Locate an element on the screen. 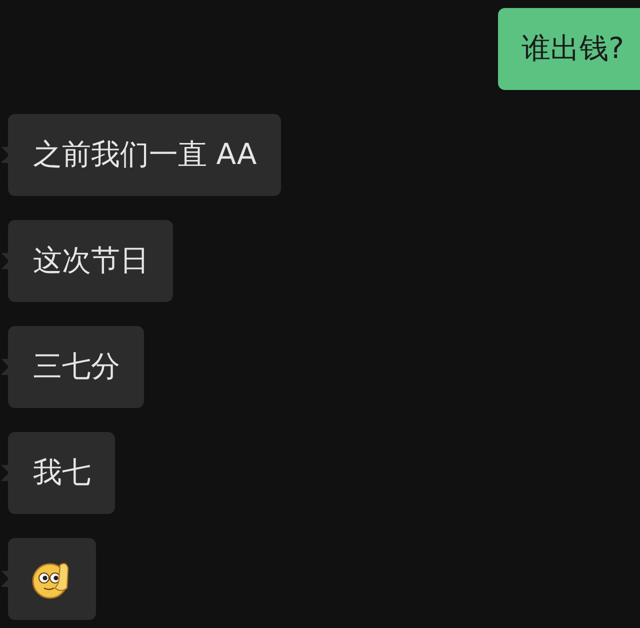  message-bubble: 之前我们一直 AA is located at coordinates (141, 155).